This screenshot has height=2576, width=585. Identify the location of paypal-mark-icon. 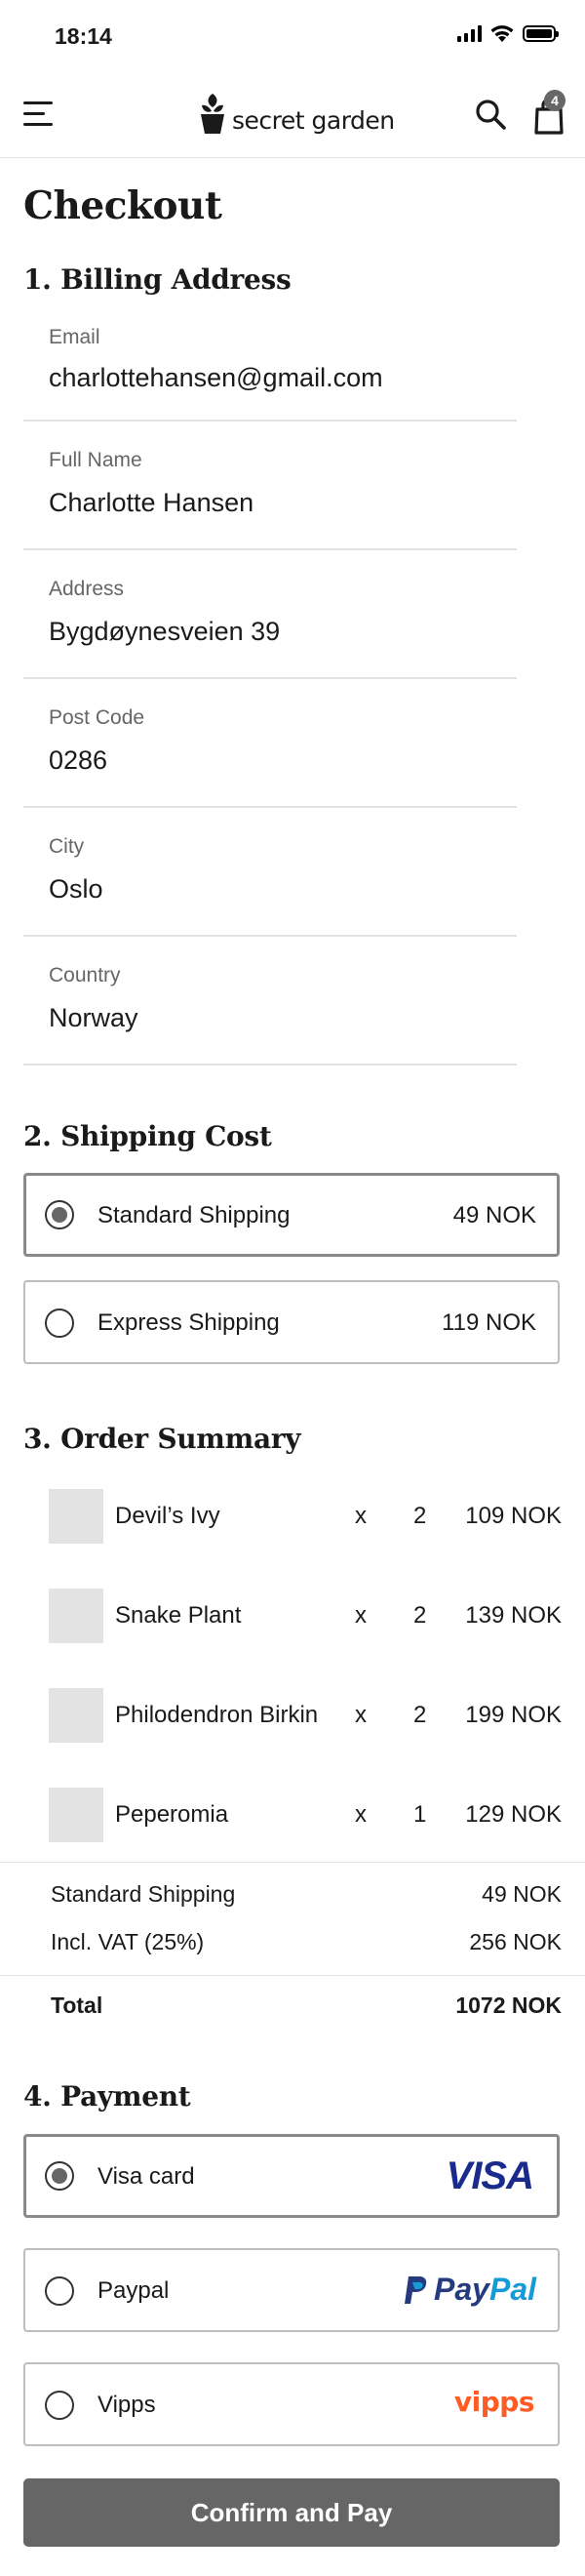
(416, 2289).